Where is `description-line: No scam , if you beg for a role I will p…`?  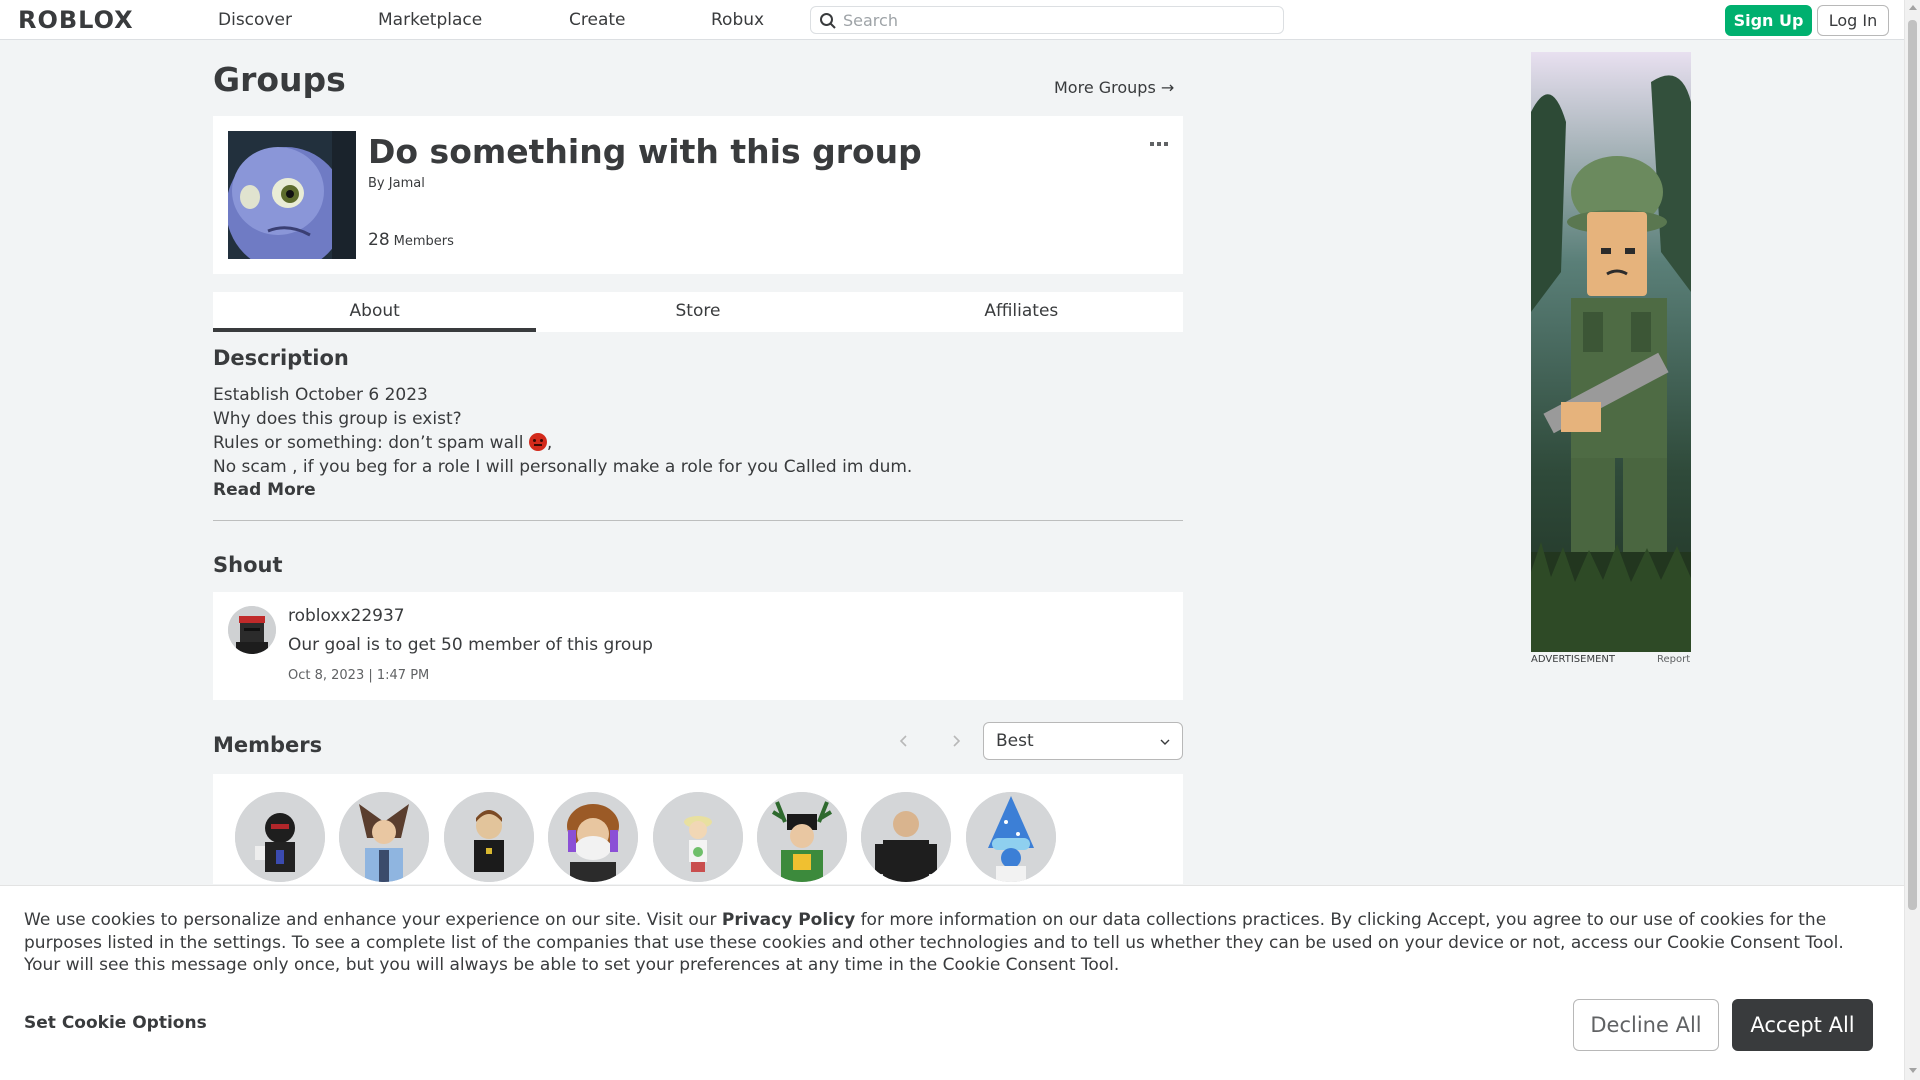 description-line: No scam , if you beg for a role I will p… is located at coordinates (563, 467).